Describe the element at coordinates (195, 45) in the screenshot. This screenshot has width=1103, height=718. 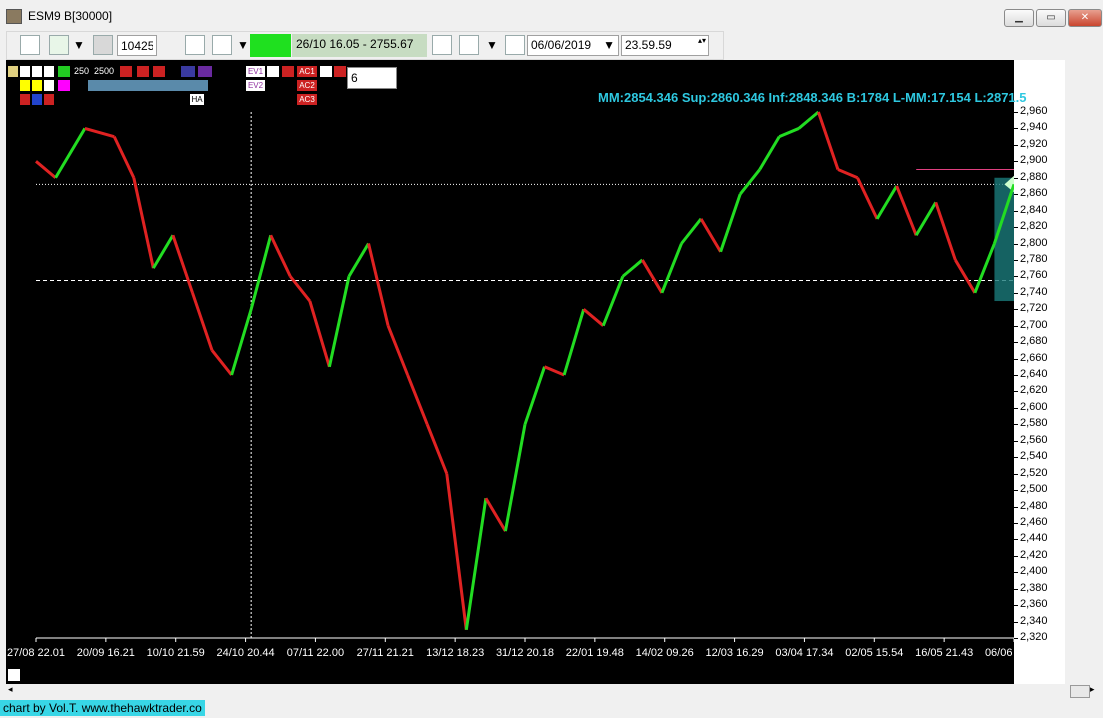
I see `indicator-icon` at that location.